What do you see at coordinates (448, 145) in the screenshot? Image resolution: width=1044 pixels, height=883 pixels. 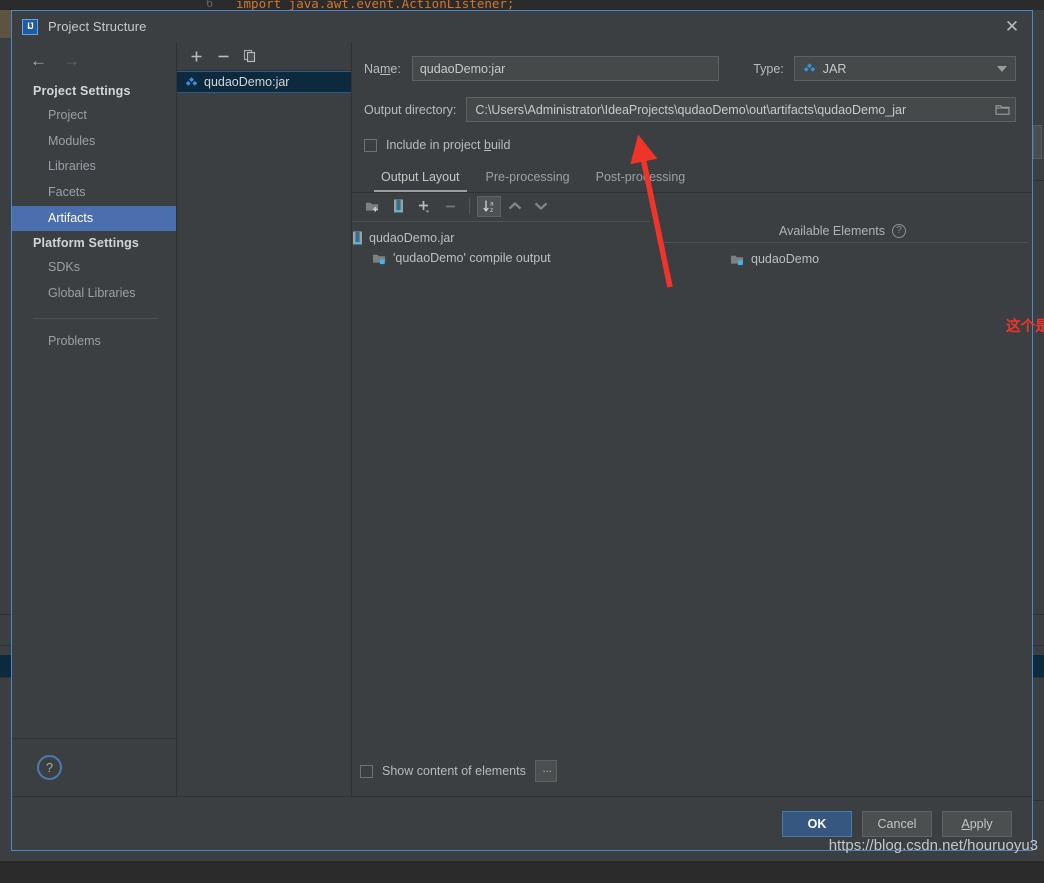 I see `include-in-project-build-label: Include in project build` at bounding box center [448, 145].